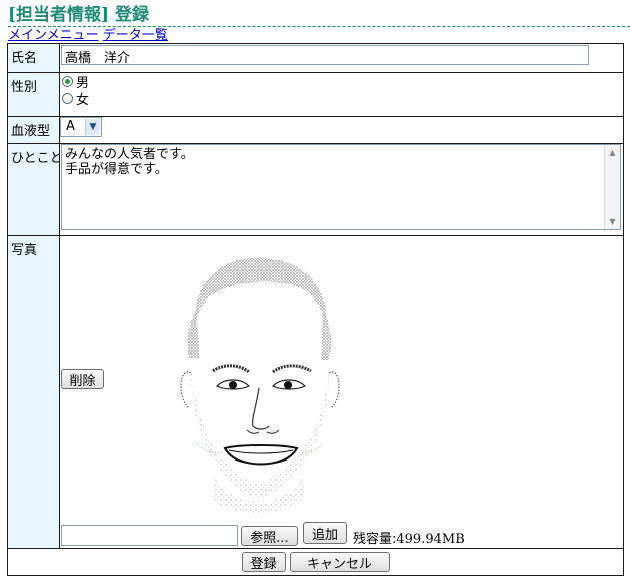 This screenshot has width=630, height=584. Describe the element at coordinates (325, 533) in the screenshot. I see `add-photo-button: 追加` at that location.